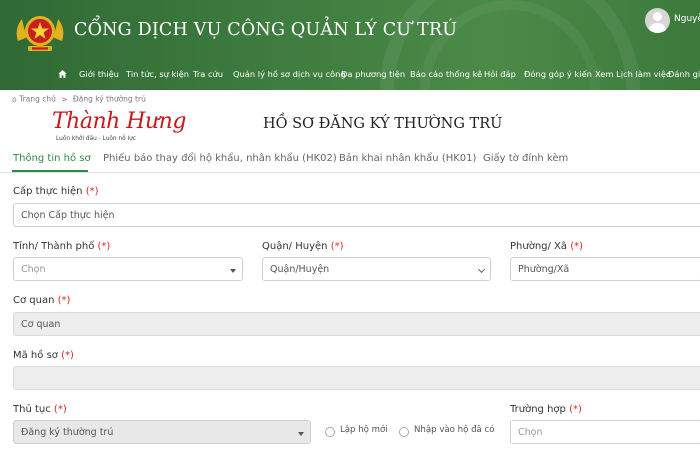 The image size is (700, 466). What do you see at coordinates (330, 432) in the screenshot?
I see `radio-lap-ho-moi` at bounding box center [330, 432].